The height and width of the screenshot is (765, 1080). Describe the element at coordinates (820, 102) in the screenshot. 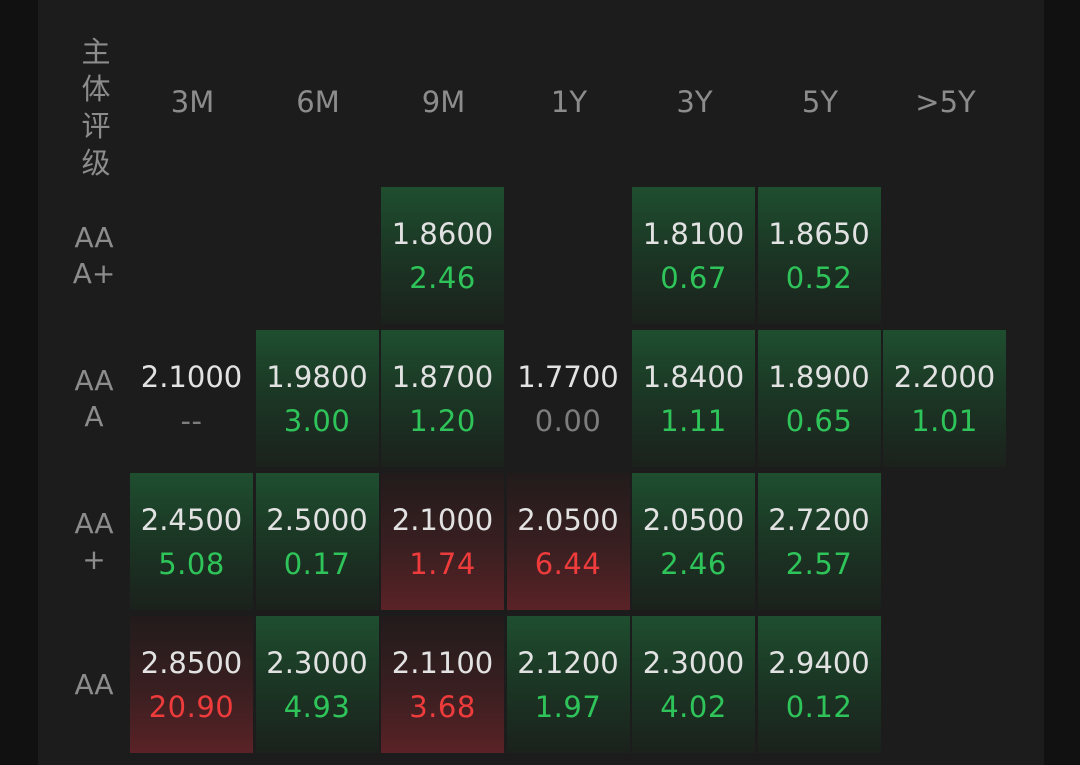

I see `tenor-header-5y: 5Y` at that location.